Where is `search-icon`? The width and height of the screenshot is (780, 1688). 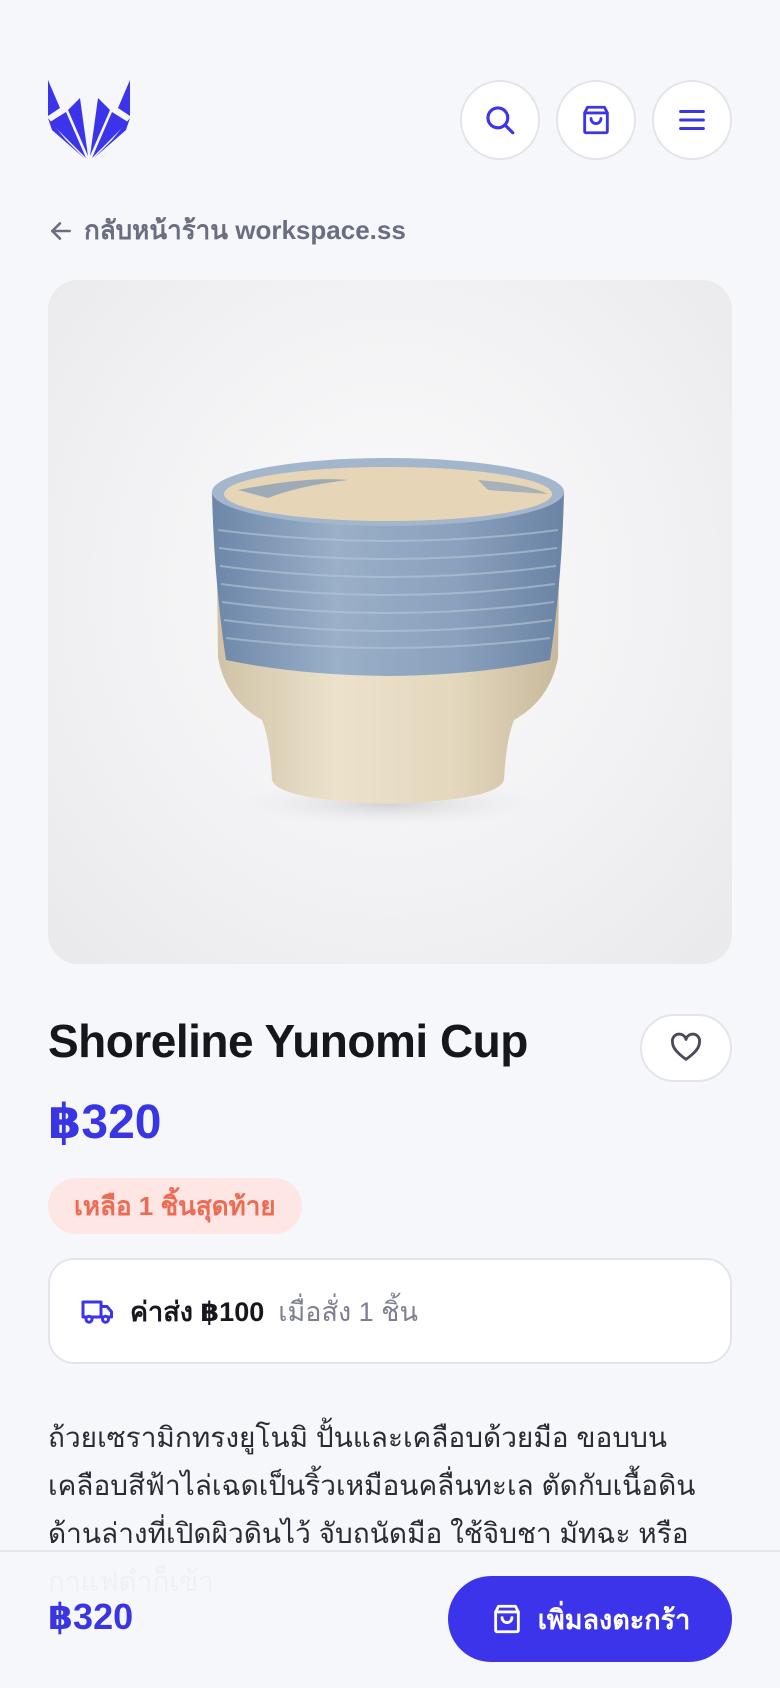 search-icon is located at coordinates (500, 120).